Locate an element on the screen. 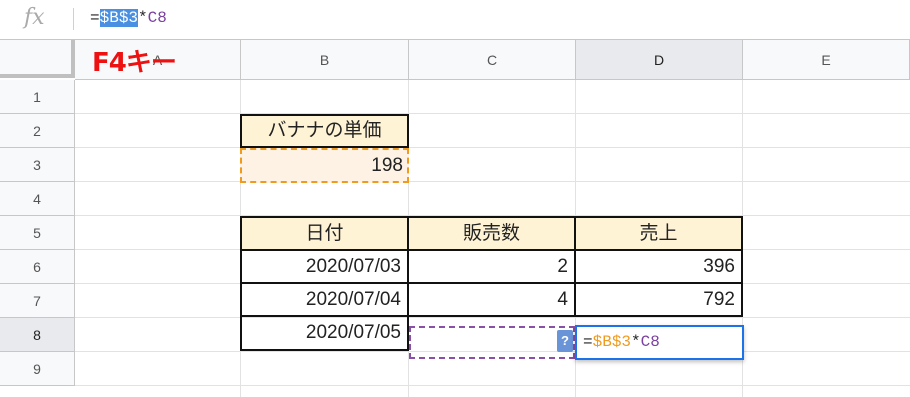 Image resolution: width=910 pixels, height=397 pixels. fx-icon: fx is located at coordinates (34, 17).